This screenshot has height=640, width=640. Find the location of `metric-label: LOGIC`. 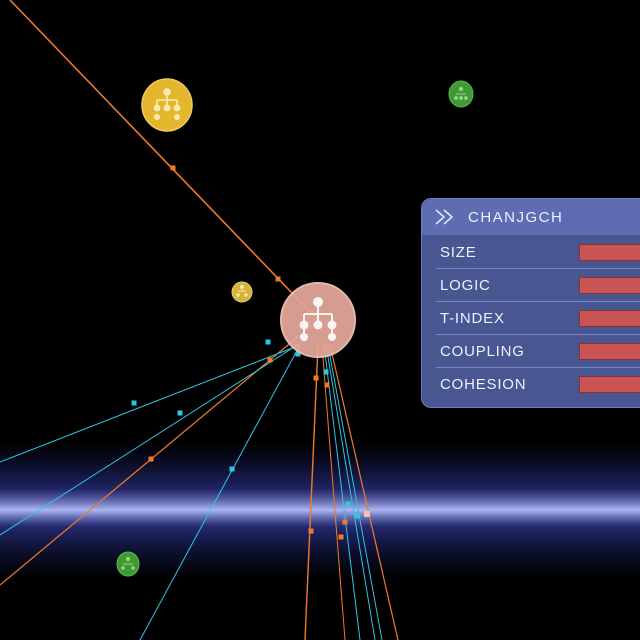

metric-label: LOGIC is located at coordinates (465, 285).